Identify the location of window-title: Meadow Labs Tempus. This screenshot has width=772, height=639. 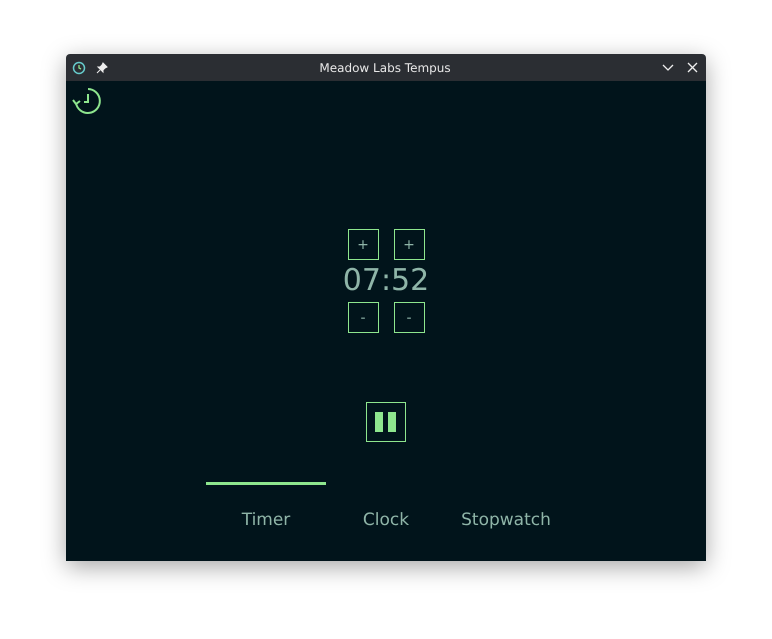
(385, 67).